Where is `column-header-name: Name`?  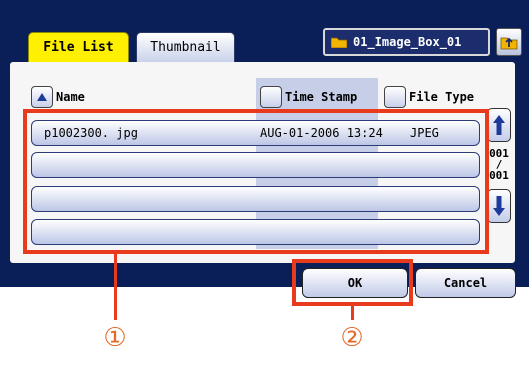 column-header-name: Name is located at coordinates (58, 97).